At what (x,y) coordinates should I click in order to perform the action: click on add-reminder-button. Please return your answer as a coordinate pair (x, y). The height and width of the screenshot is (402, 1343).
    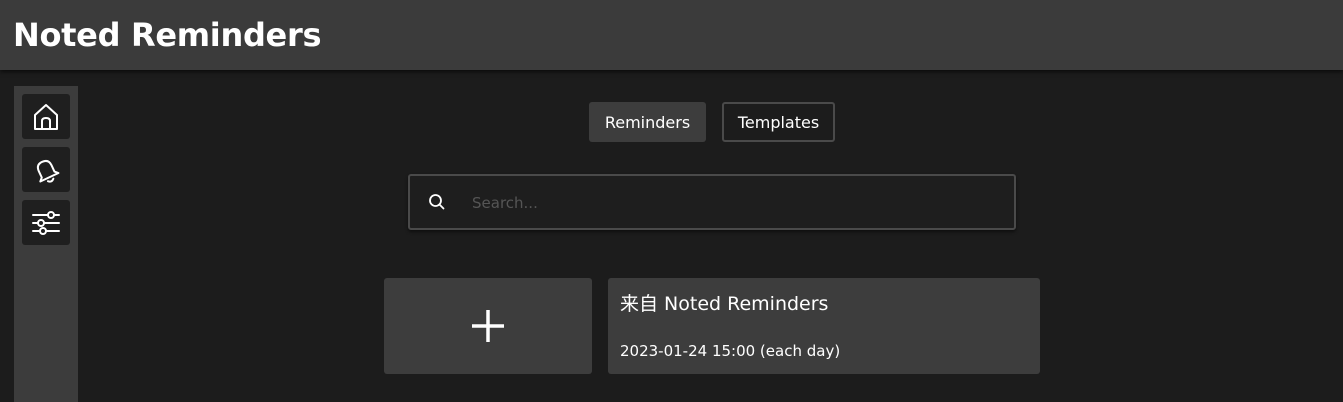
    Looking at the image, I should click on (488, 326).